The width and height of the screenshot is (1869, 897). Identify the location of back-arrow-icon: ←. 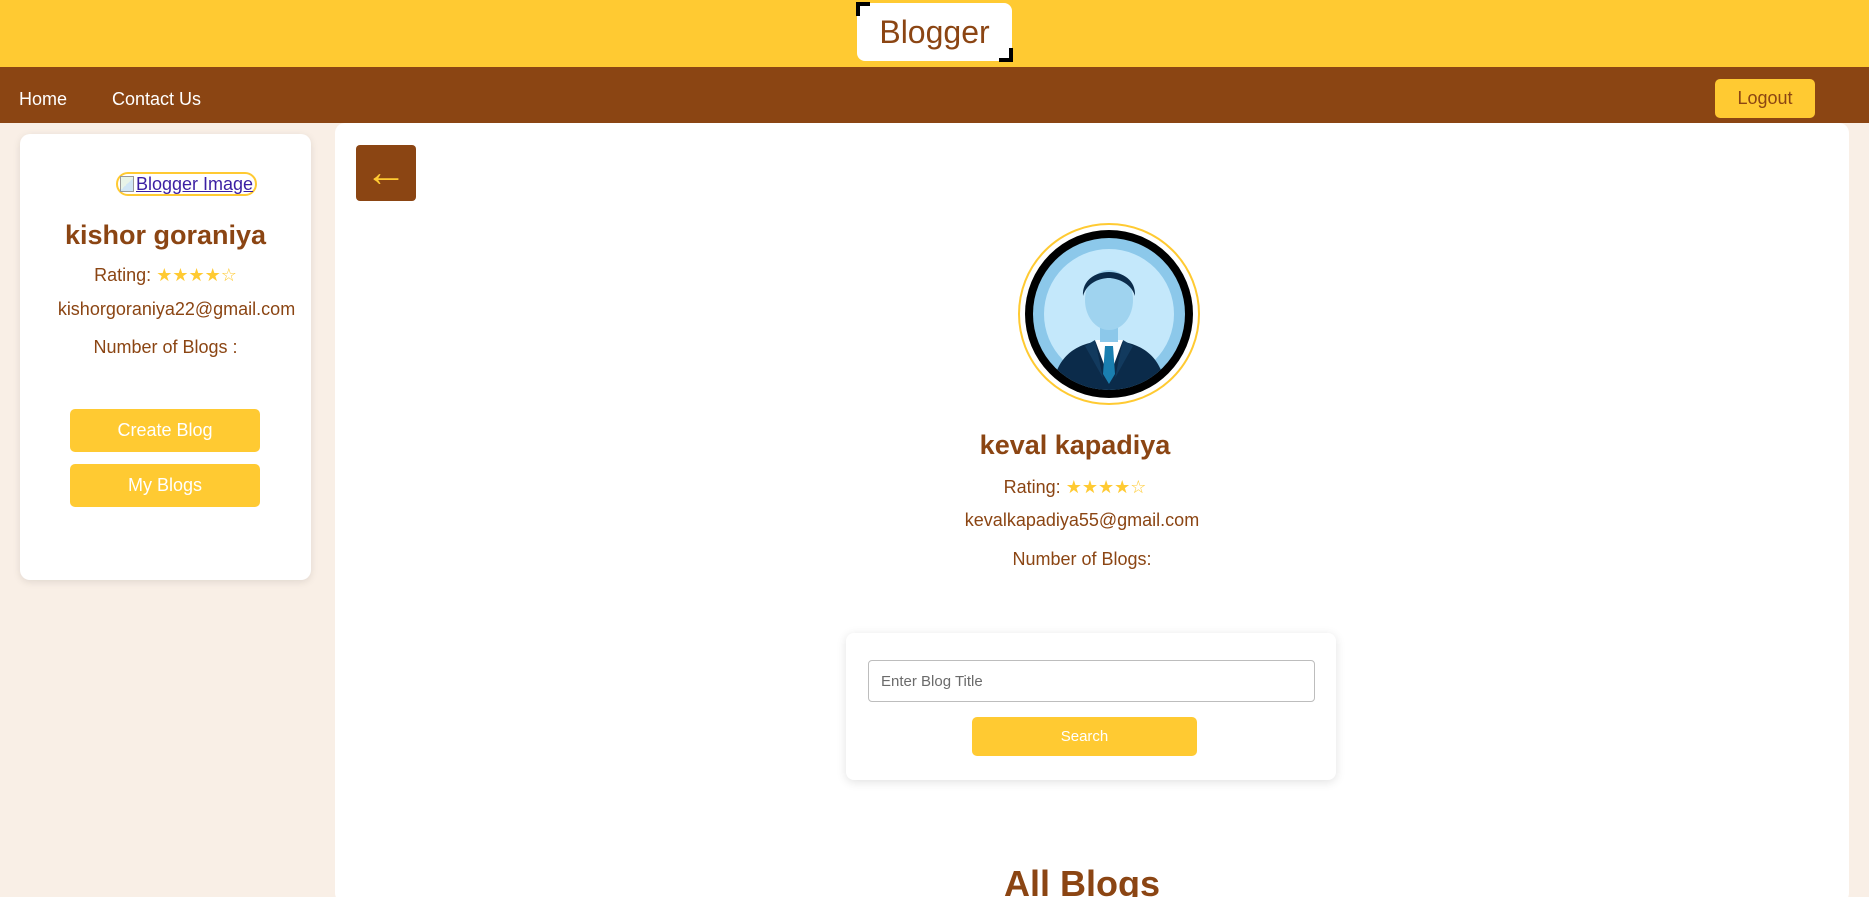
(386, 171).